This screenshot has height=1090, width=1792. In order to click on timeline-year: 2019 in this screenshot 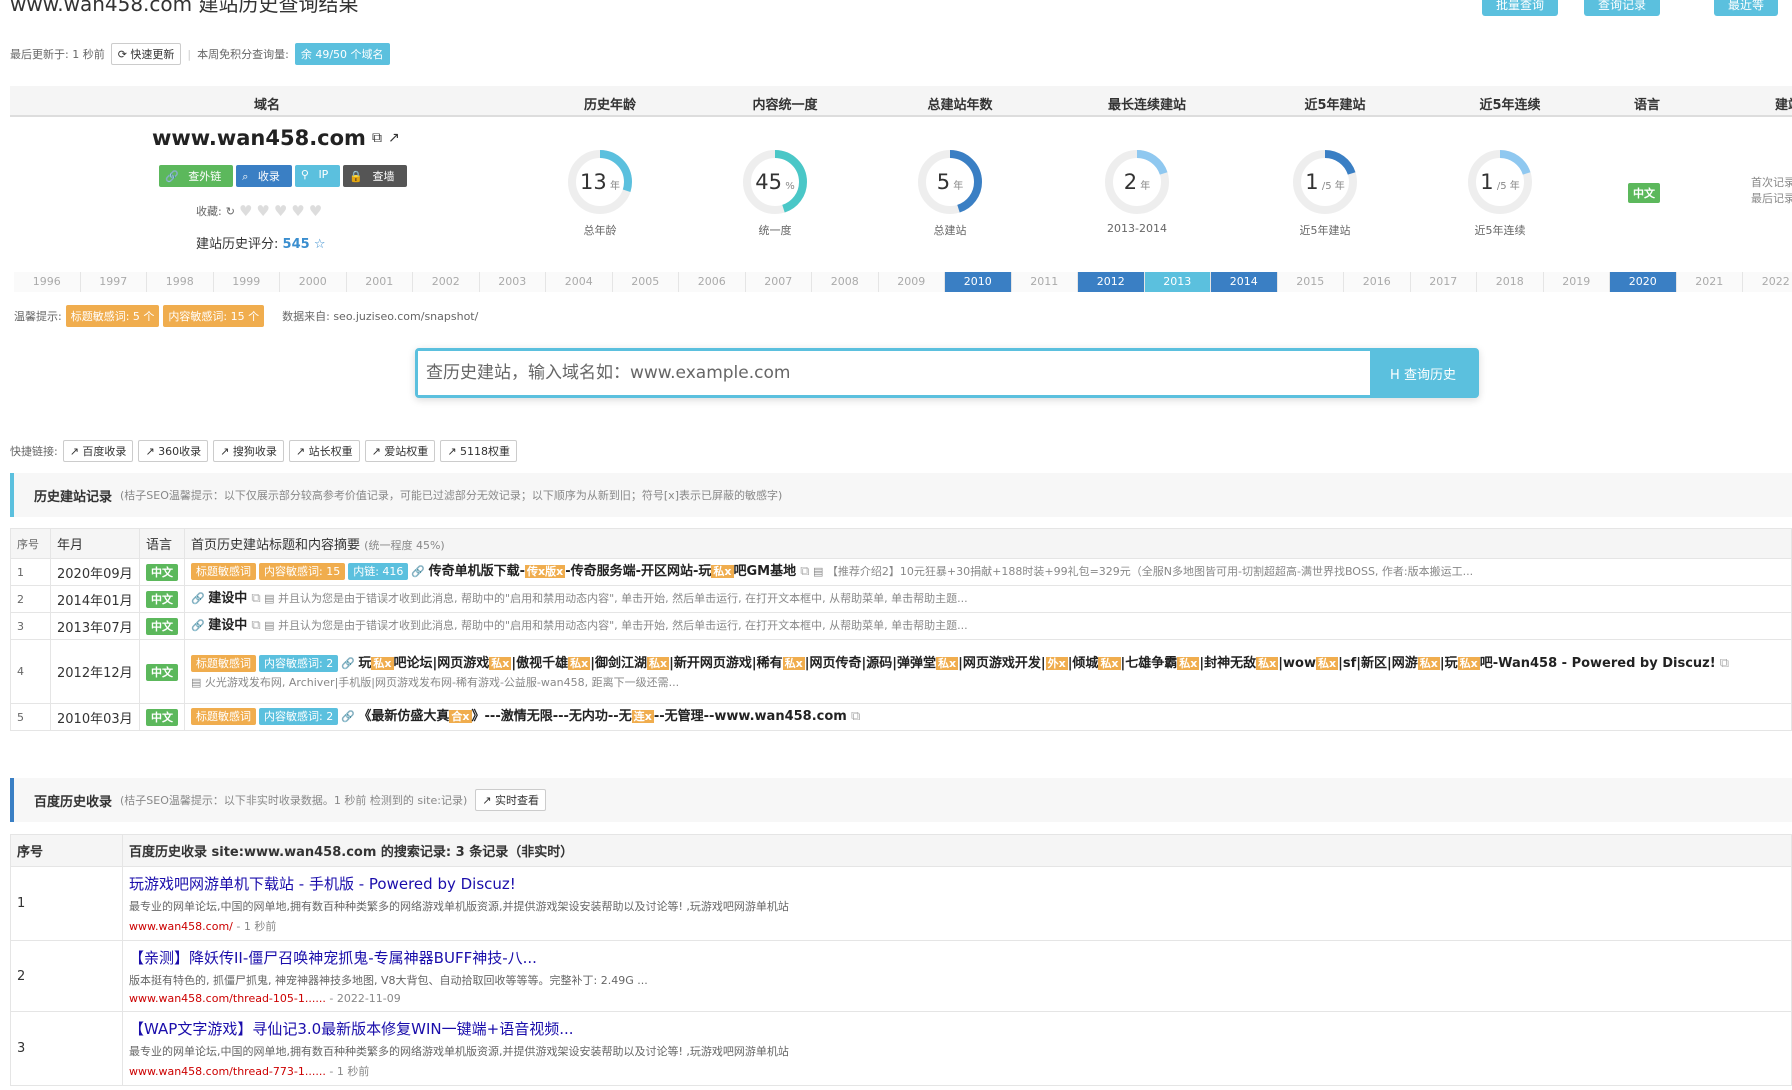, I will do `click(1576, 282)`.